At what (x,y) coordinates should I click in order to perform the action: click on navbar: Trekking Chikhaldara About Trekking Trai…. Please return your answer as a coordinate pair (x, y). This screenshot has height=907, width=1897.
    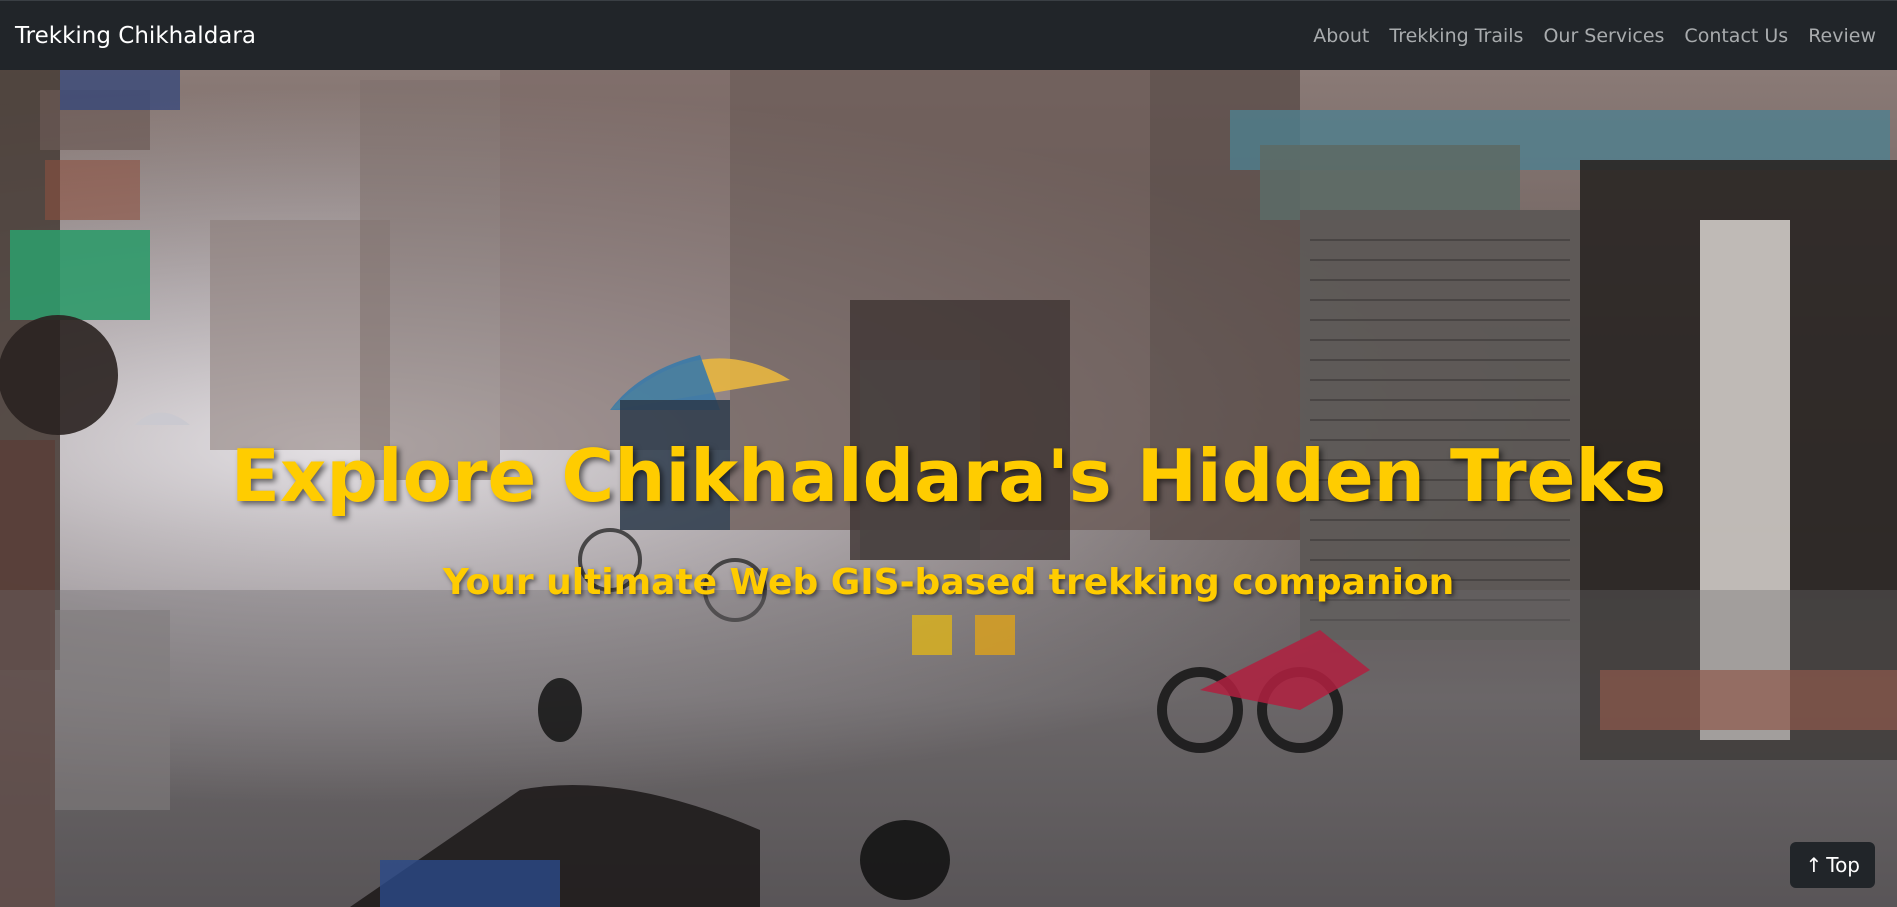
    Looking at the image, I should click on (948, 35).